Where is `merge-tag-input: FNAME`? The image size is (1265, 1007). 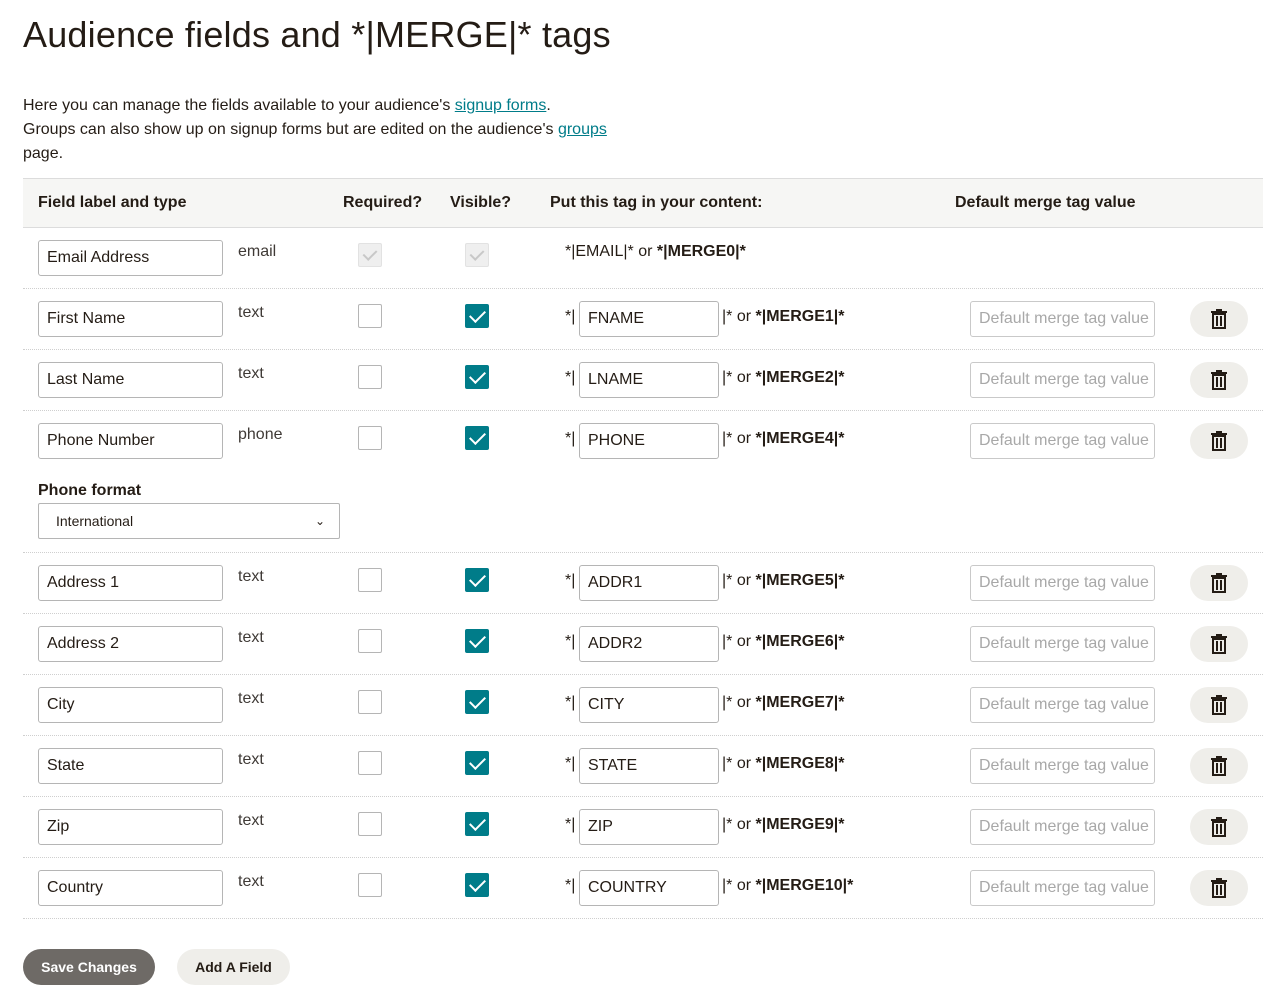
merge-tag-input: FNAME is located at coordinates (649, 319).